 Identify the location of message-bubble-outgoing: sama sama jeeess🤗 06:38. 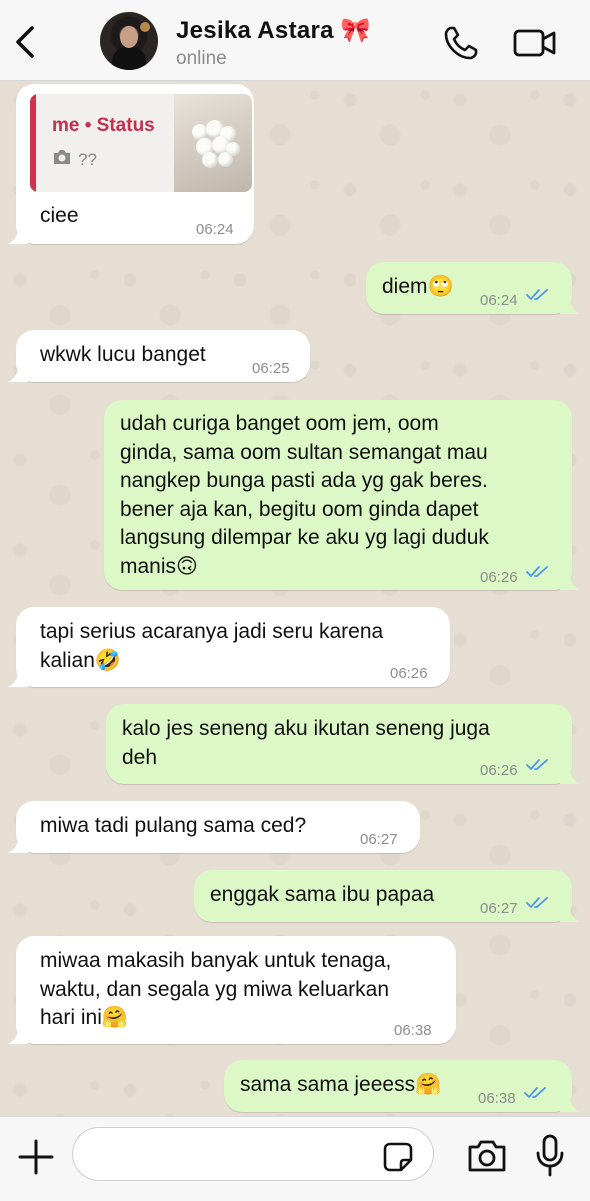
(402, 1086).